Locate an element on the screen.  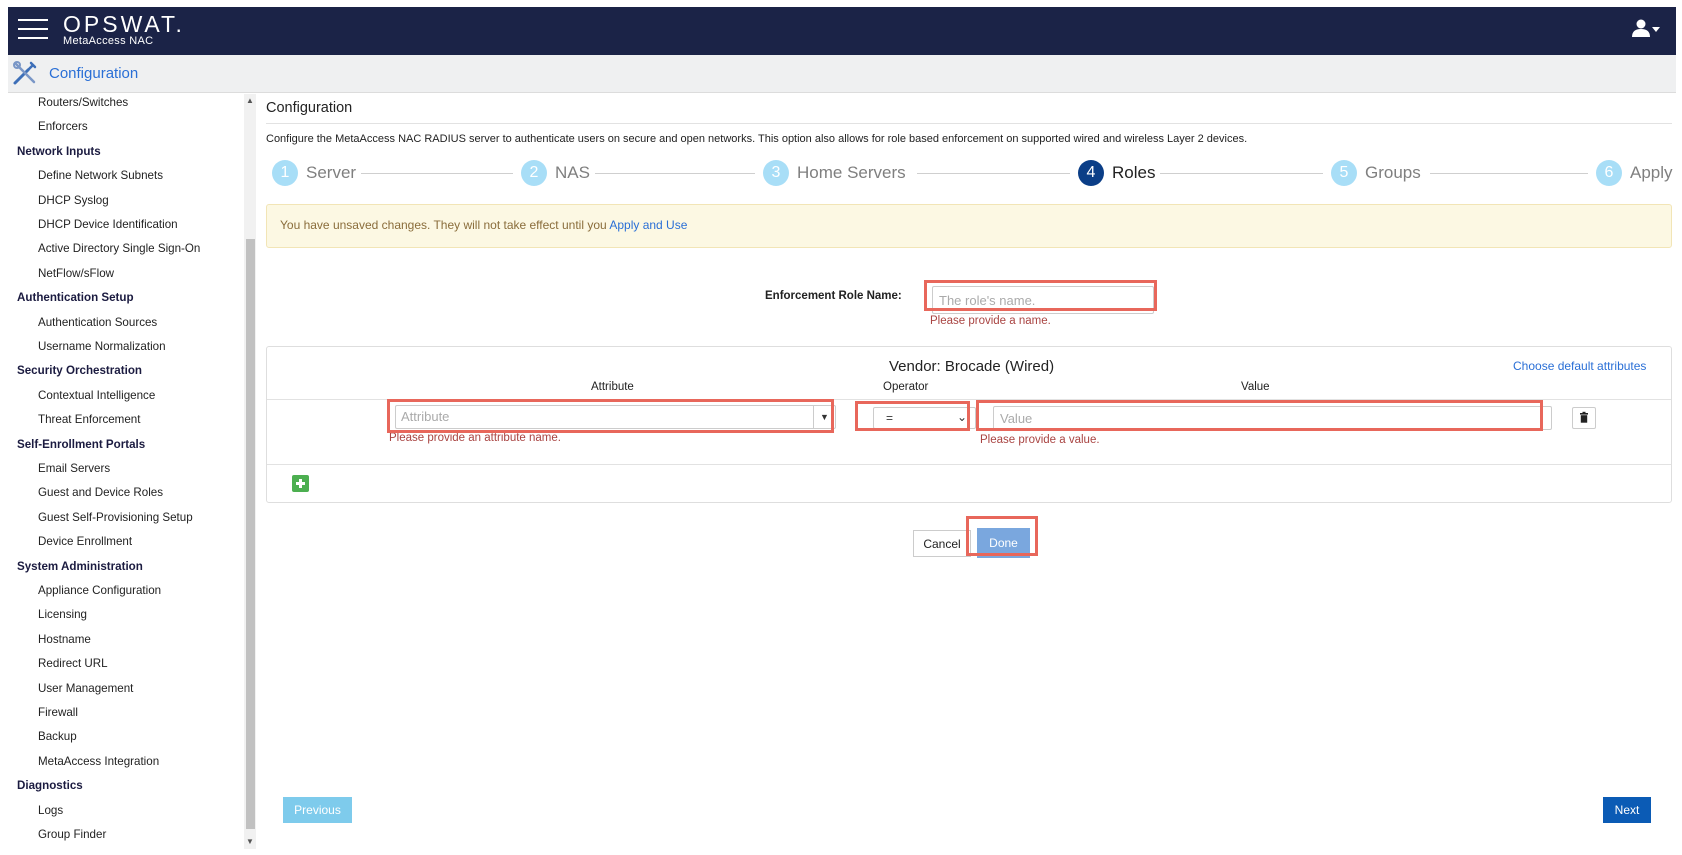
sidebar-section-system-administration: System Administration is located at coordinates (80, 566).